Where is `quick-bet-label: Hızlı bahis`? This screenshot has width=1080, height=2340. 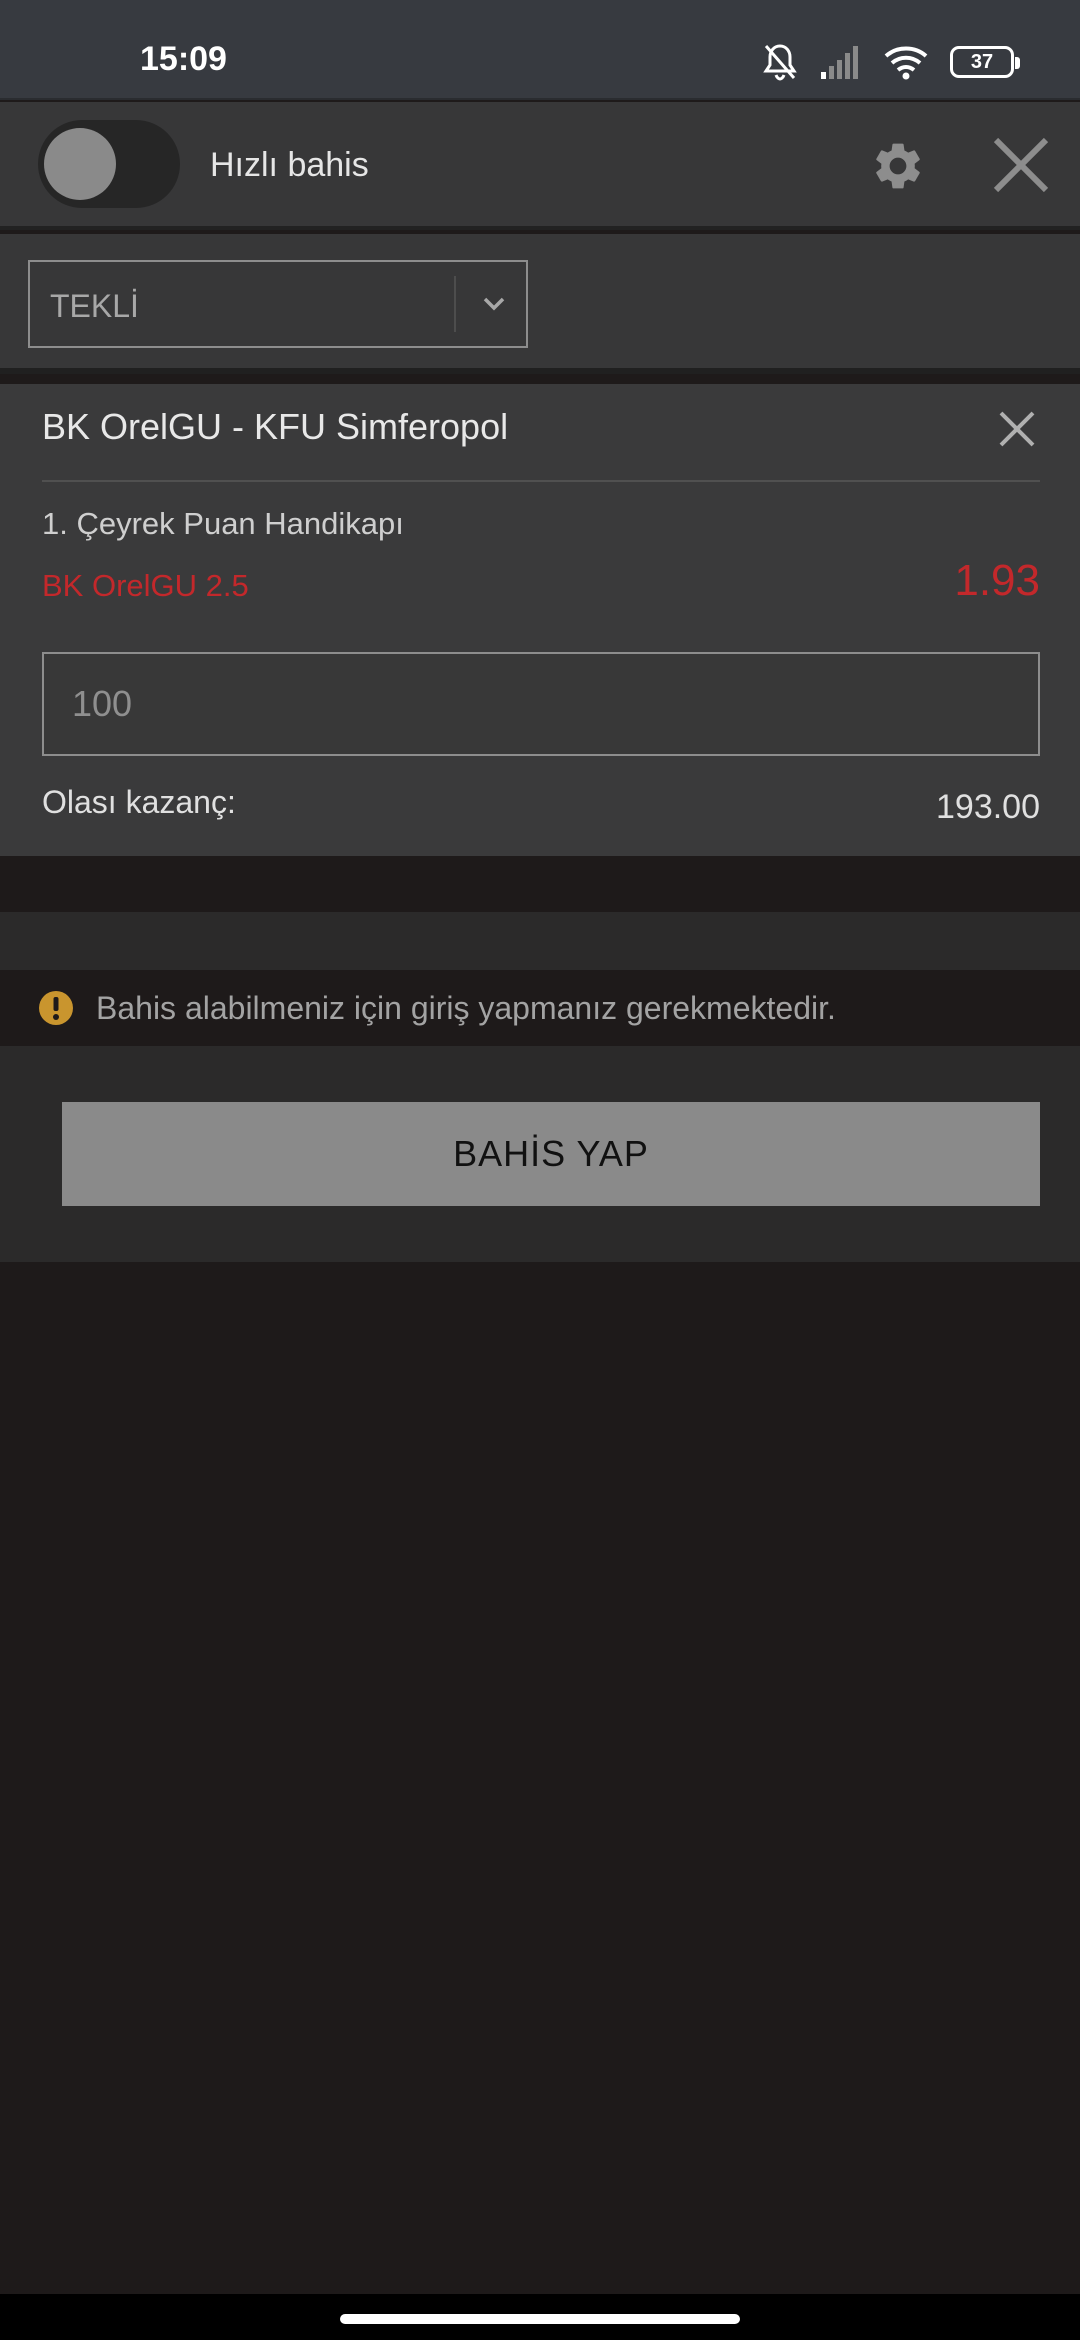 quick-bet-label: Hızlı bahis is located at coordinates (289, 165).